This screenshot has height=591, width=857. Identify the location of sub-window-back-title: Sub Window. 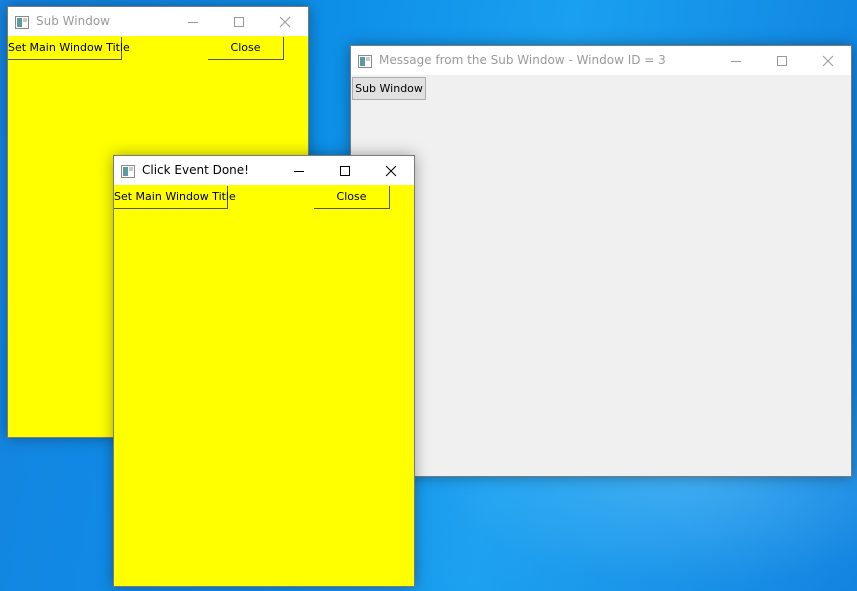
(73, 21).